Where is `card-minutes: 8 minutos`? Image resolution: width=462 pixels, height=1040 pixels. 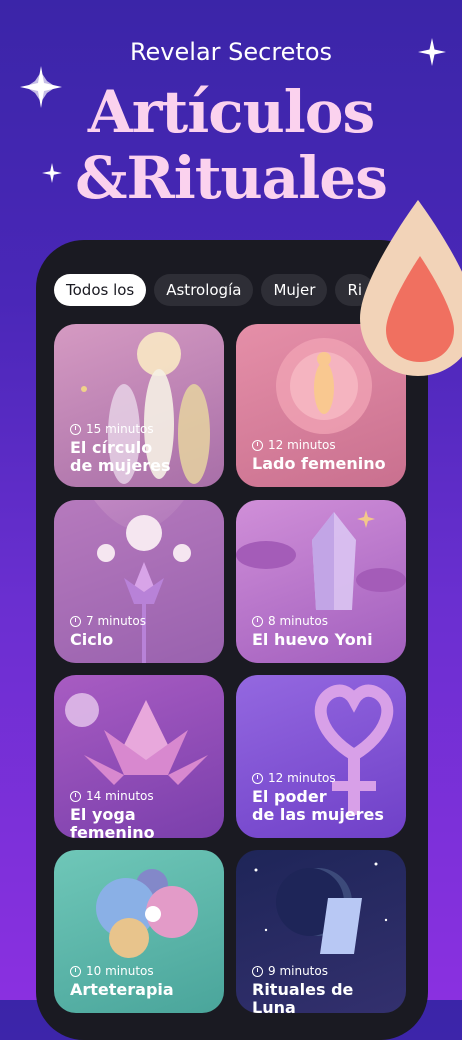 card-minutes: 8 minutos is located at coordinates (298, 621).